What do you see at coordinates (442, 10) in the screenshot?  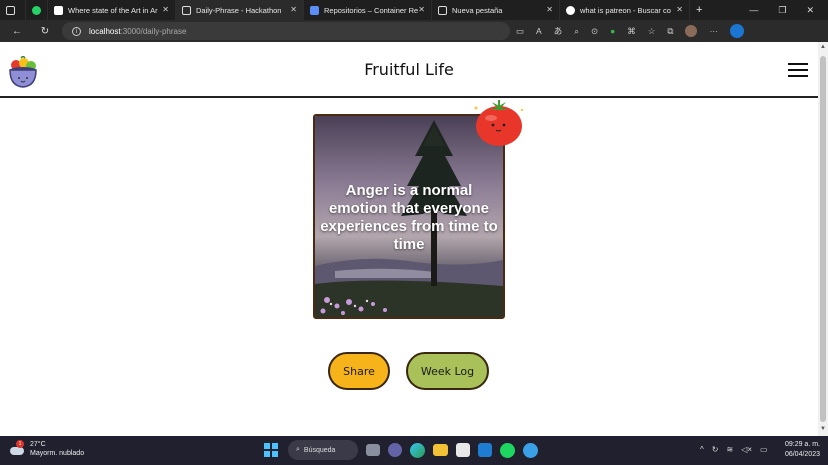 I see `newtab-icon` at bounding box center [442, 10].